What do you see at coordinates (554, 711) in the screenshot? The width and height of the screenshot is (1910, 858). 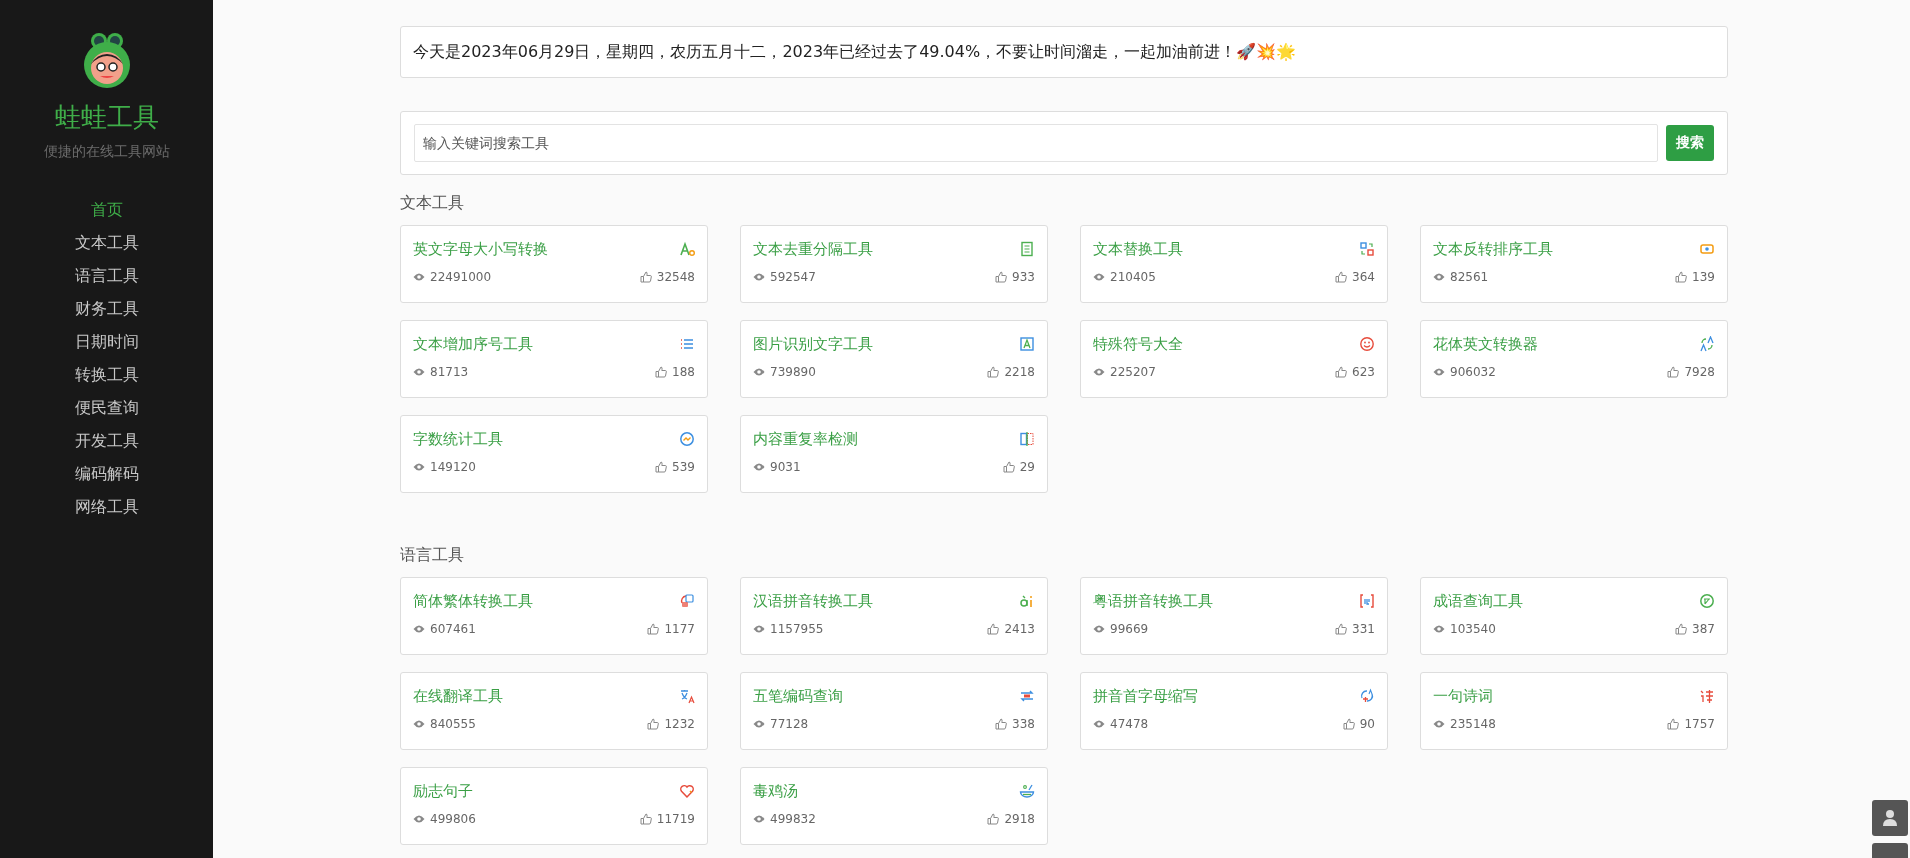 I see `tool-card: 在线翻译工具 840555 1232` at bounding box center [554, 711].